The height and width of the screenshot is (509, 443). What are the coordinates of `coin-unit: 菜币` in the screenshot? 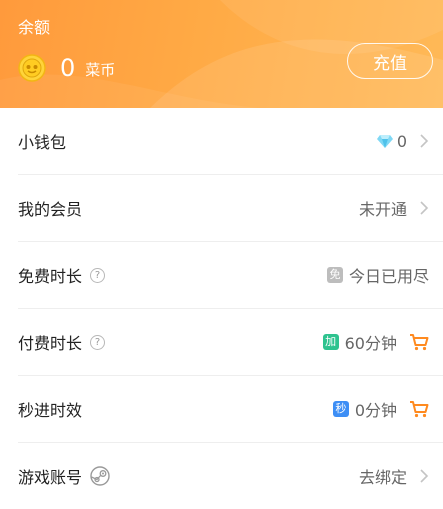 It's located at (100, 70).